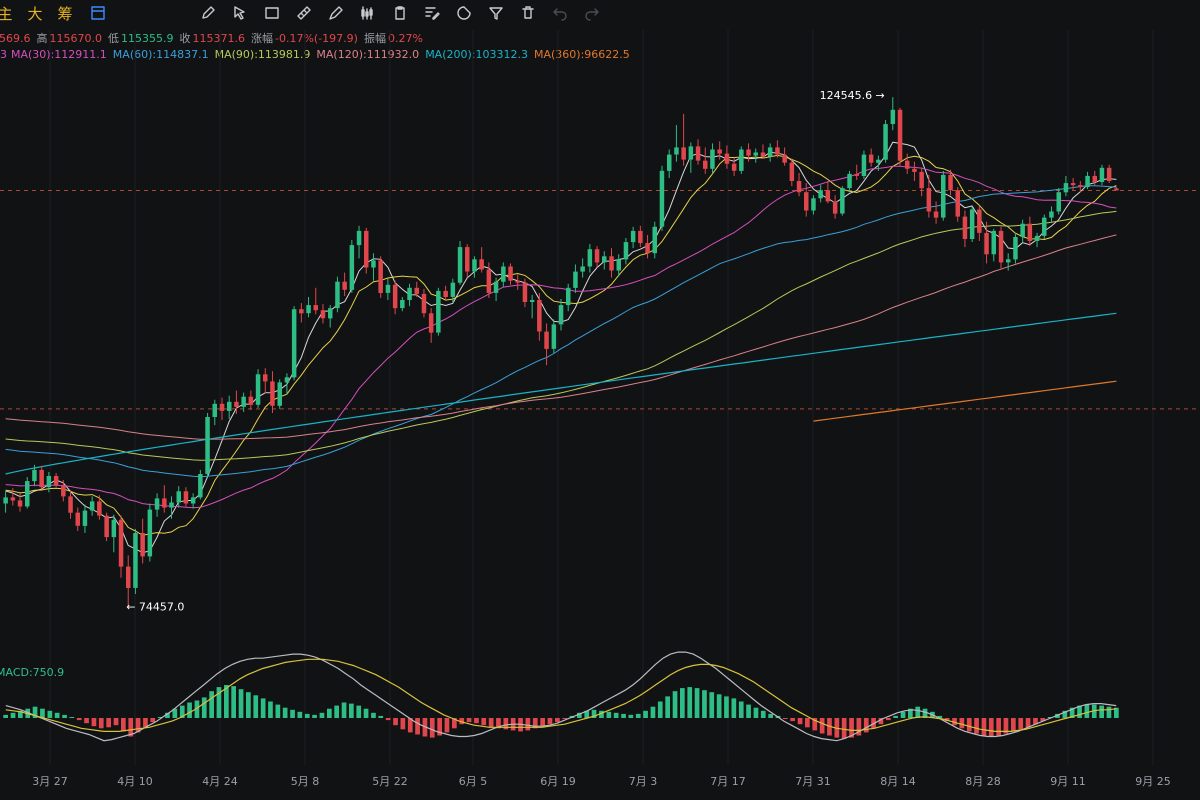 The height and width of the screenshot is (800, 1200). I want to click on x-tick-label: 7月 17, so click(728, 781).